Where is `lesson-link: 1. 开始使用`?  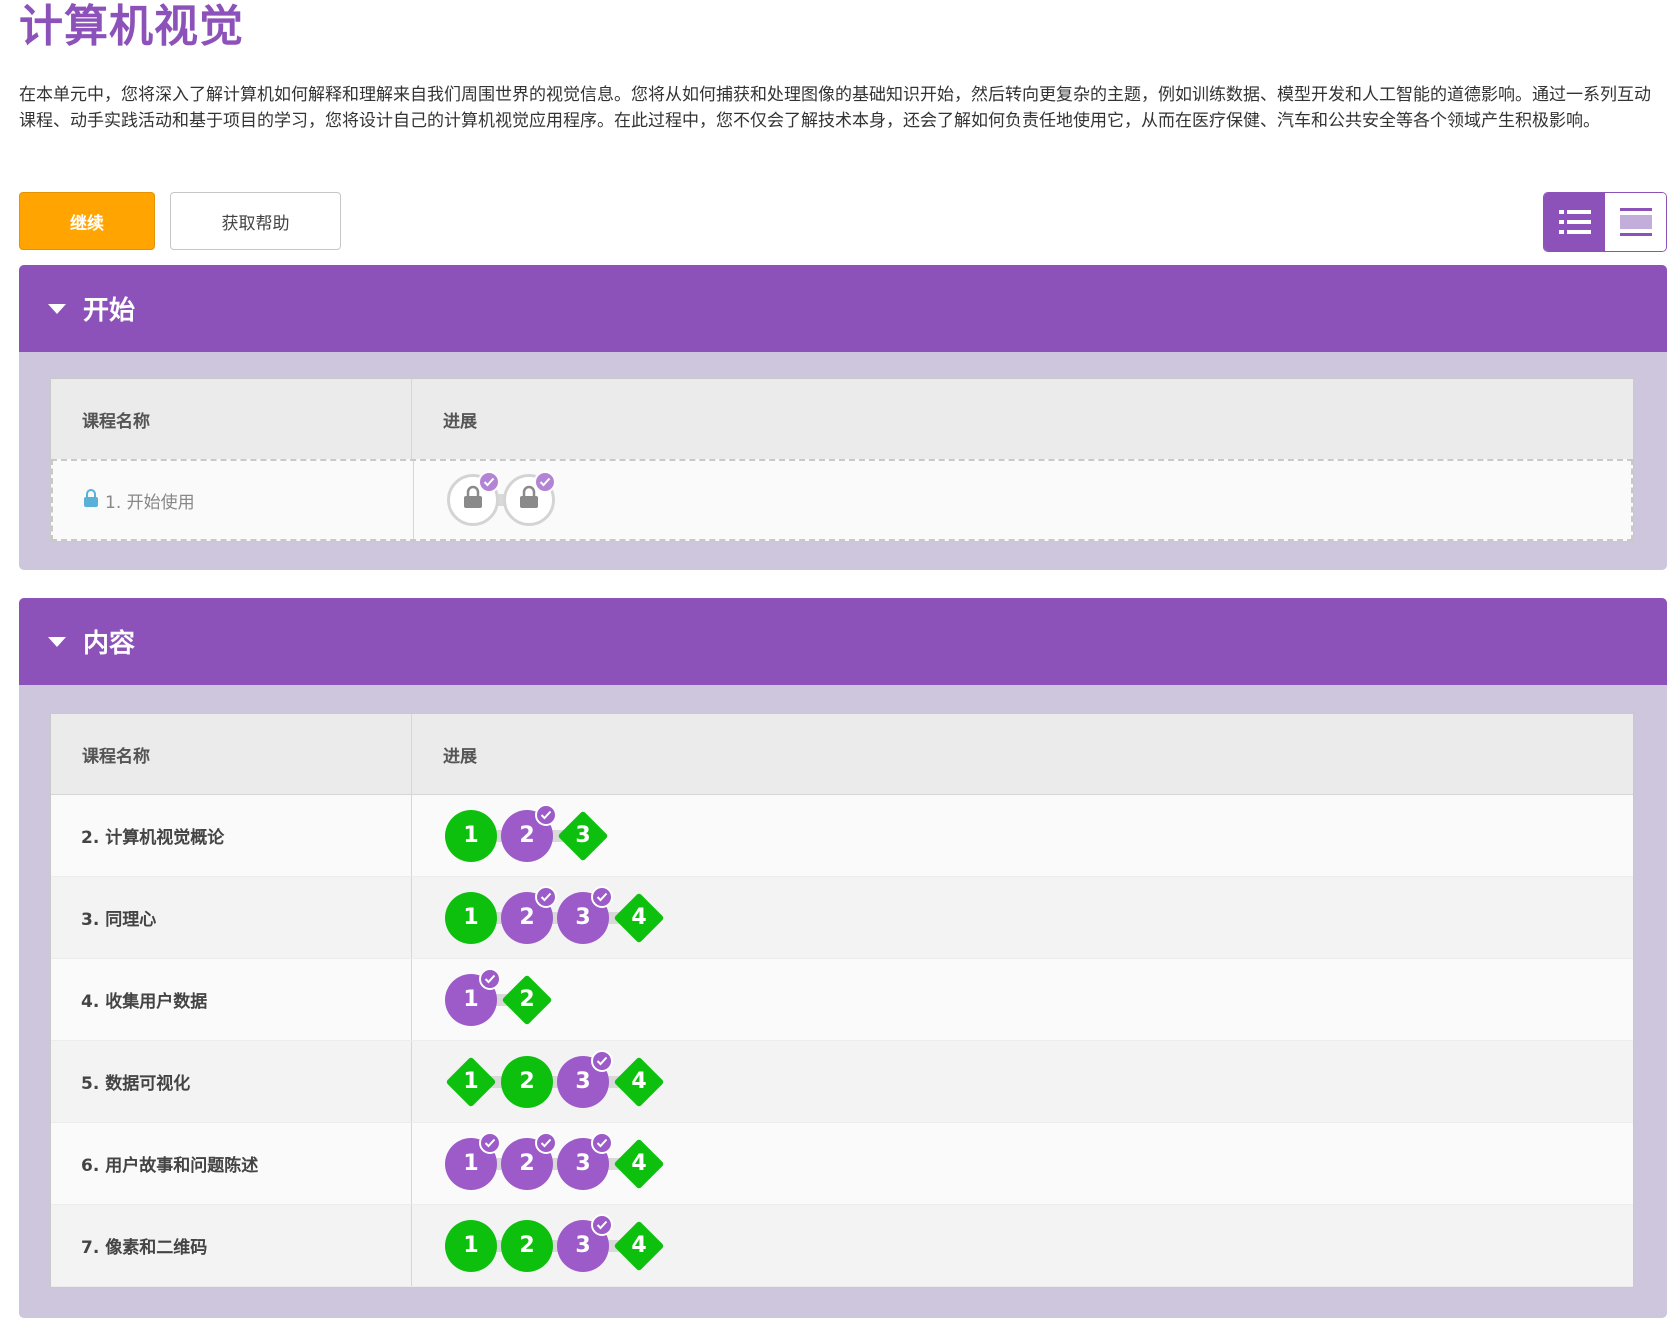 lesson-link: 1. 开始使用 is located at coordinates (150, 500).